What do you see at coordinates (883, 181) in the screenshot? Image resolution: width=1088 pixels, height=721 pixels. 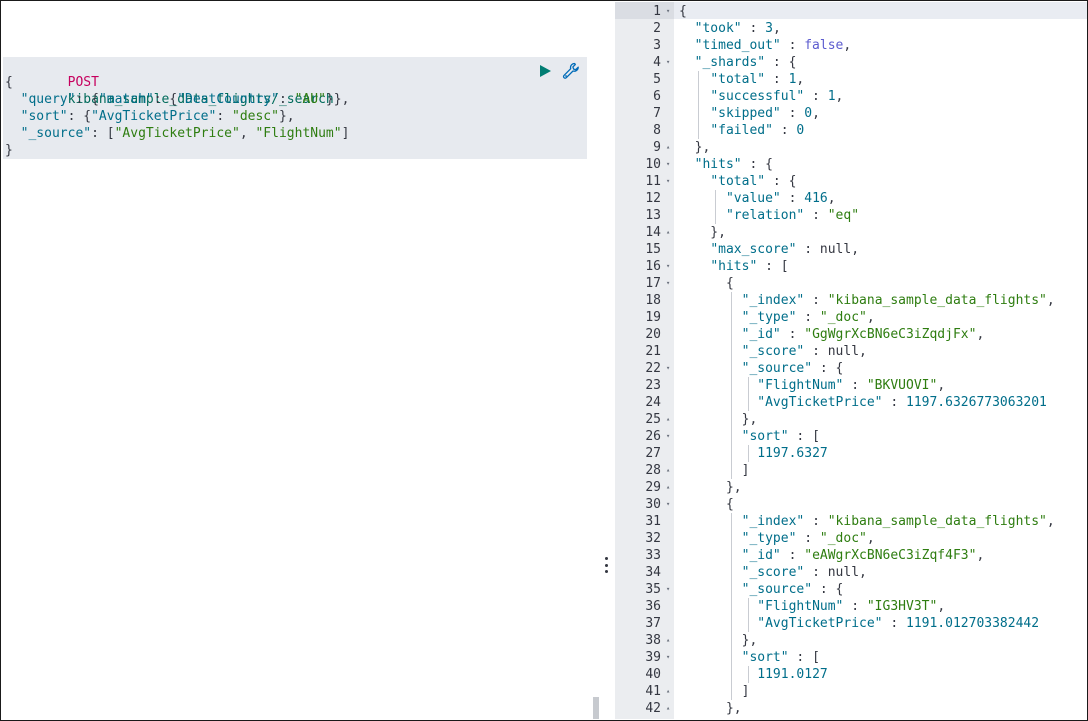 I see `code-line: "total" : {` at bounding box center [883, 181].